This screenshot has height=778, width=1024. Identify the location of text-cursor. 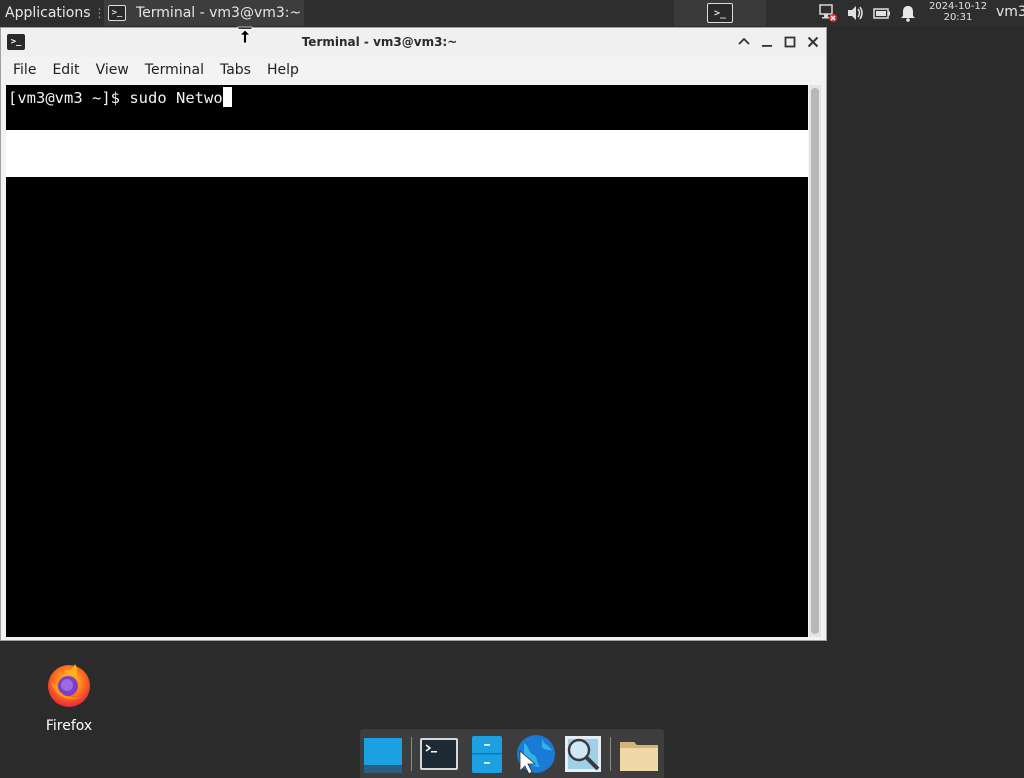
(227, 97).